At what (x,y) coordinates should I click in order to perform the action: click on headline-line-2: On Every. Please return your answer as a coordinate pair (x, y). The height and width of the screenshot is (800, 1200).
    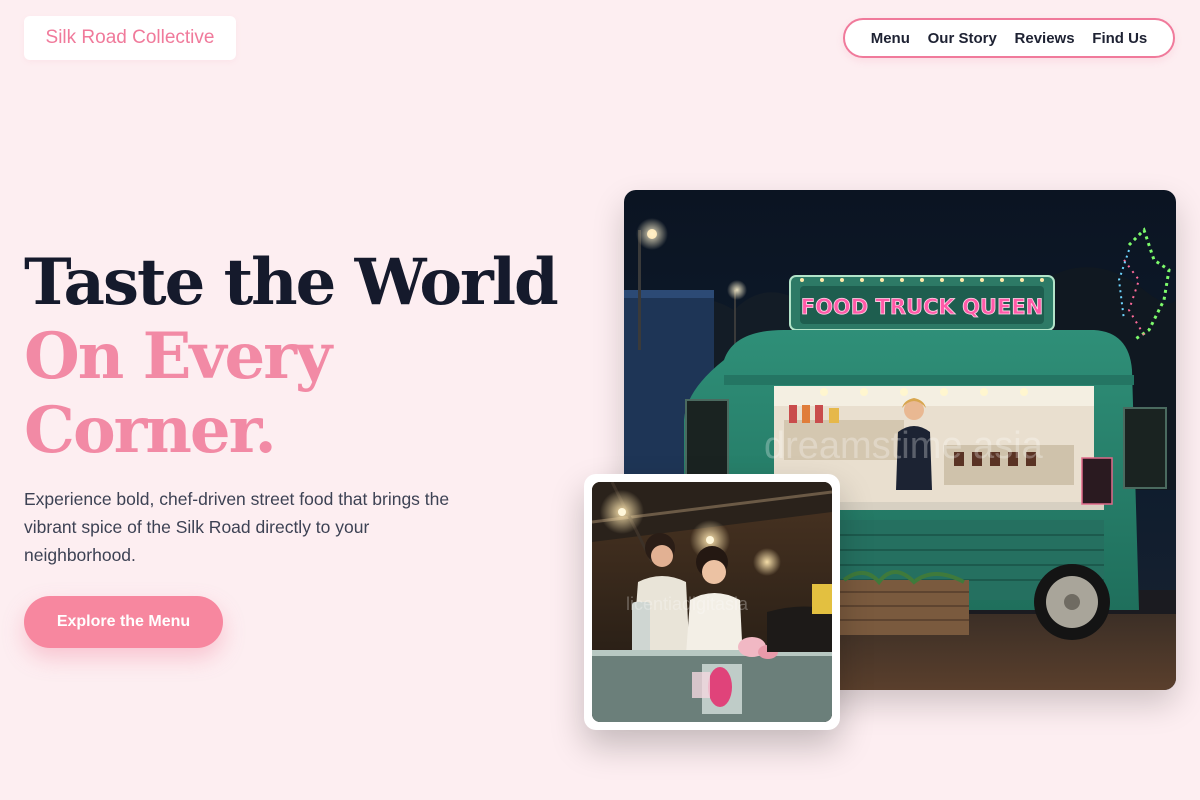
    Looking at the image, I should click on (178, 356).